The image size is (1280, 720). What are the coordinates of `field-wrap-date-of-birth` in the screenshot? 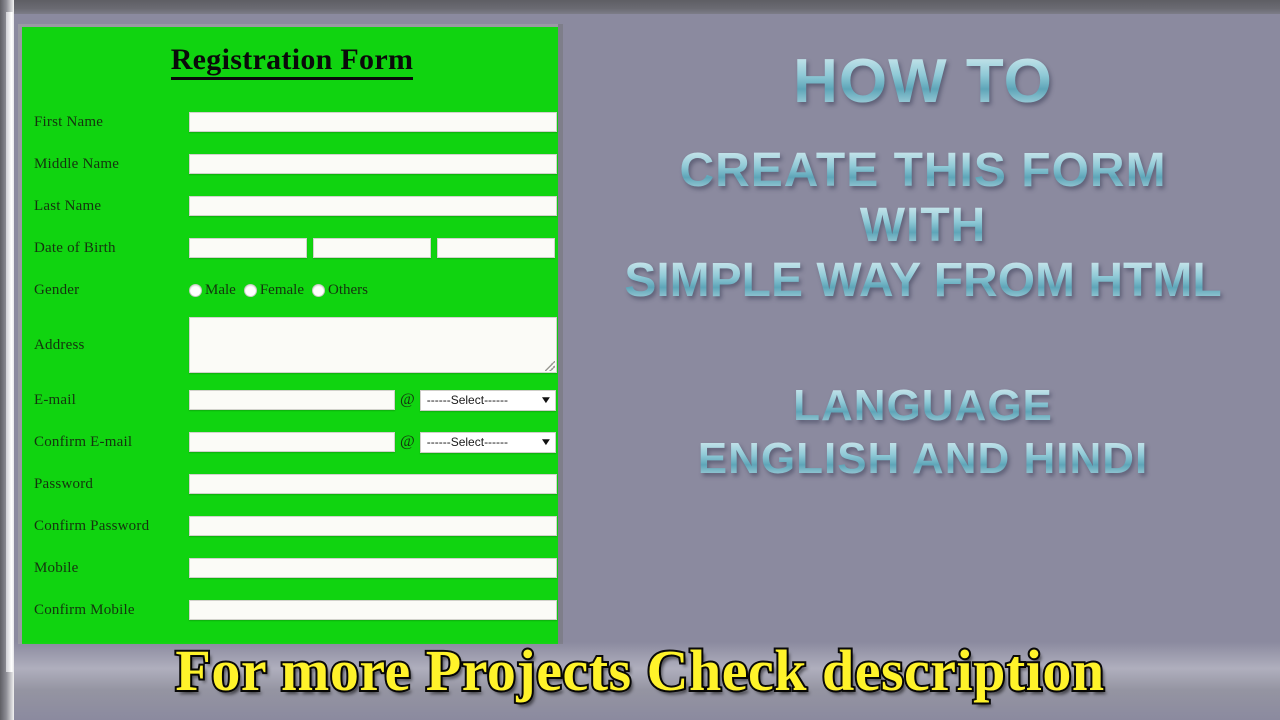 It's located at (372, 248).